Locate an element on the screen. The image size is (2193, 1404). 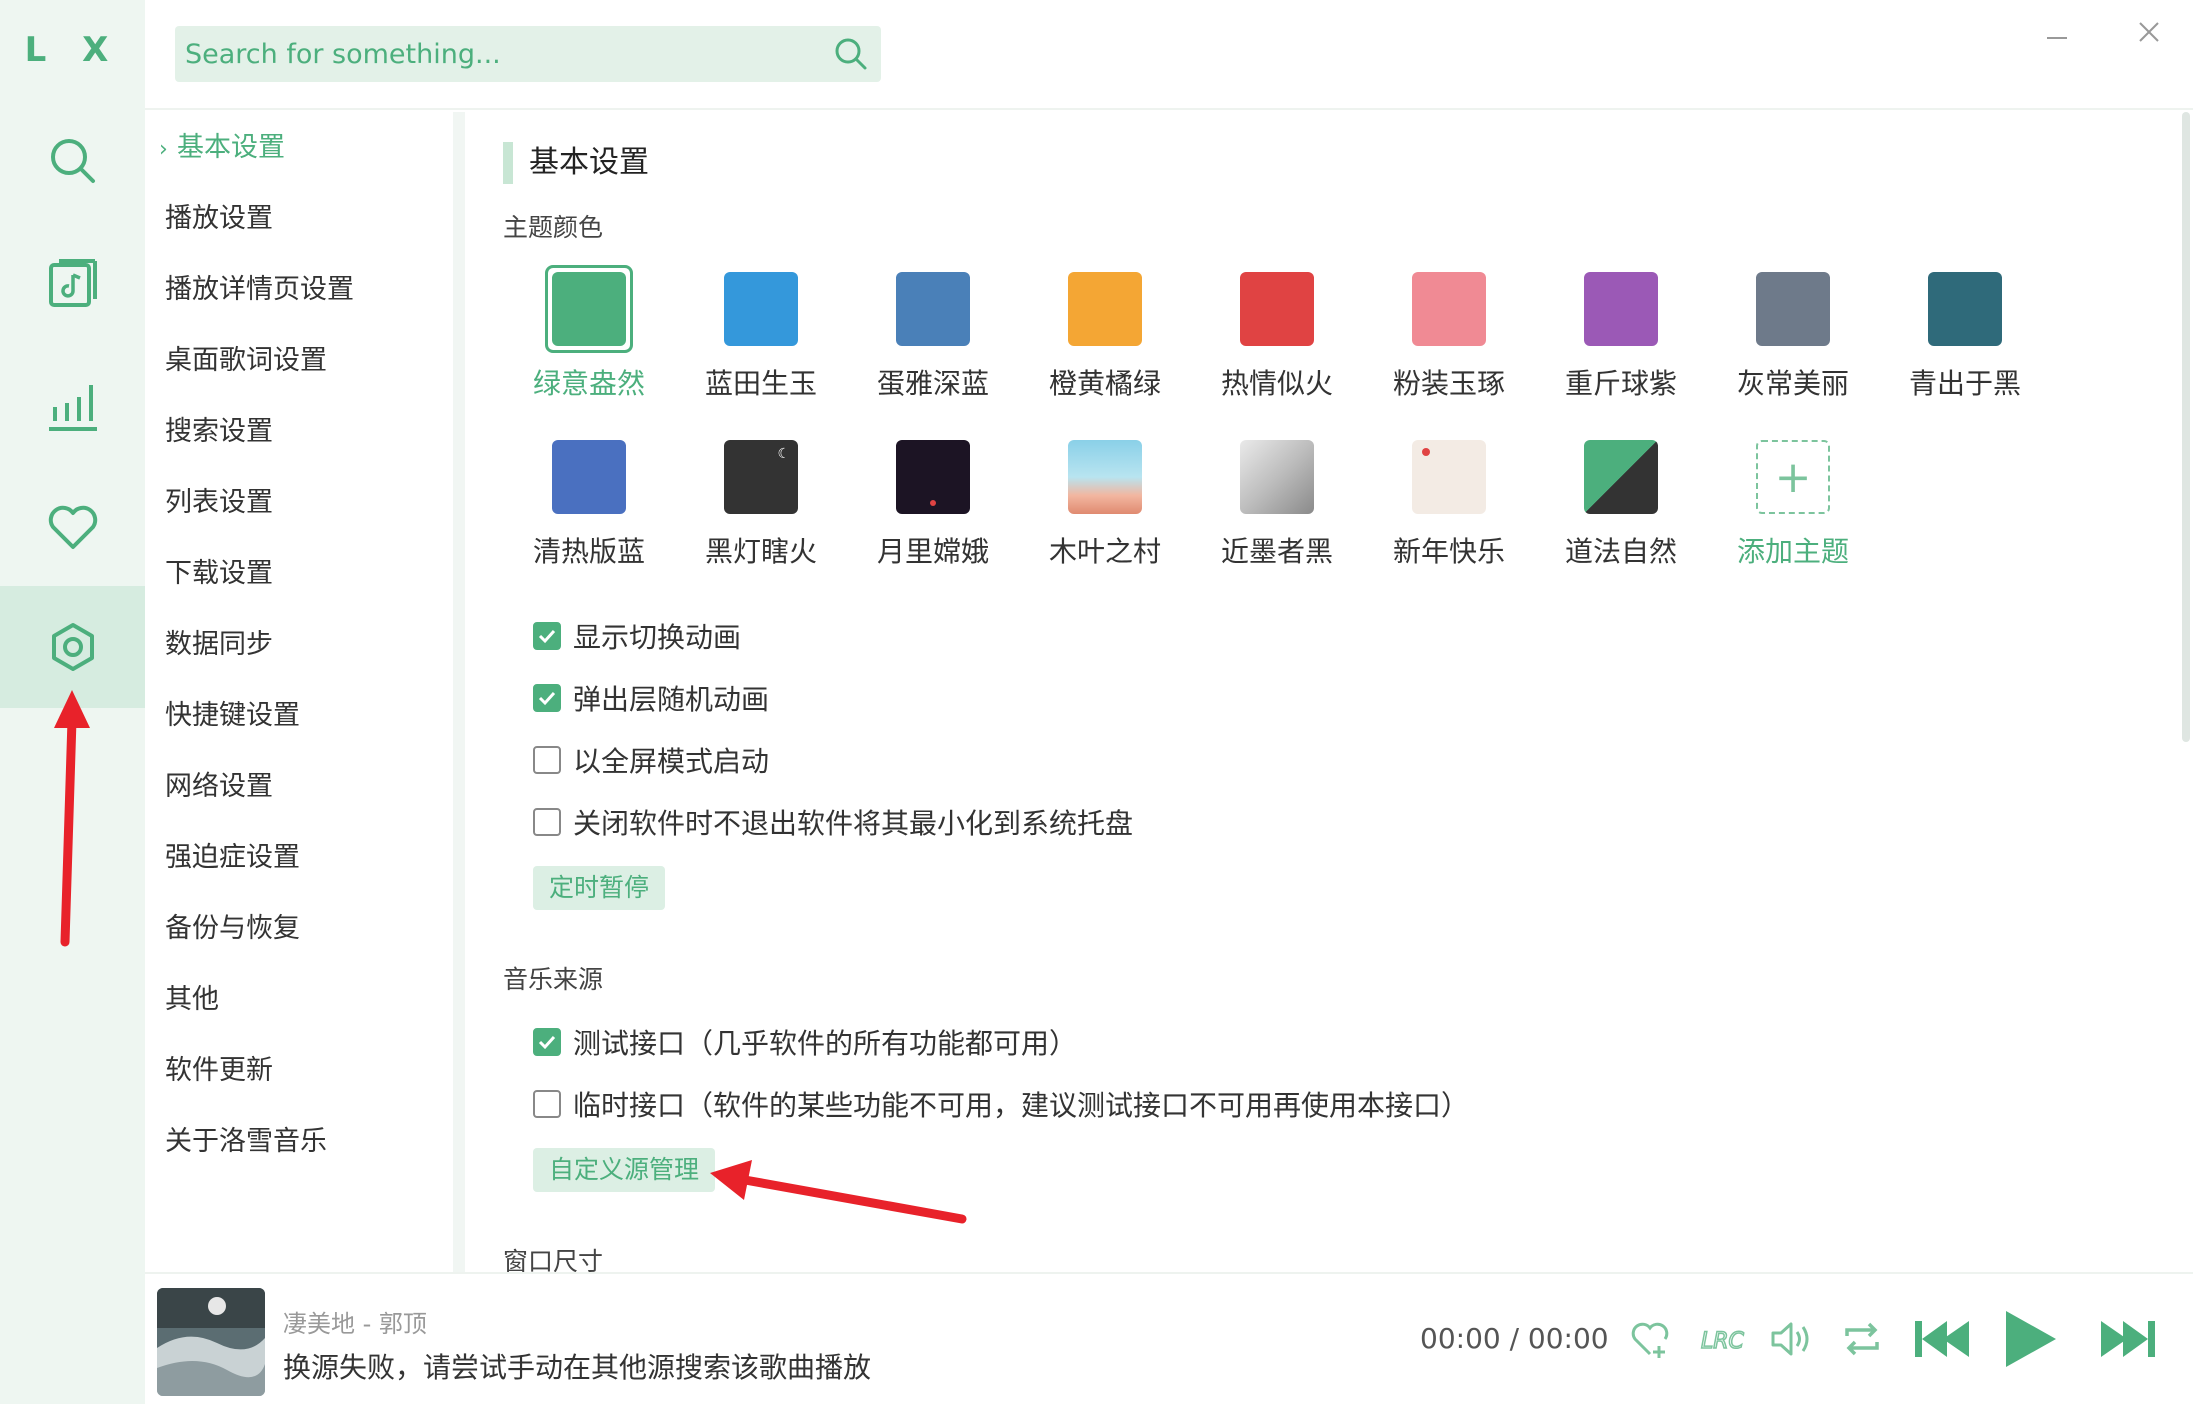
volume-button is located at coordinates (1792, 1339).